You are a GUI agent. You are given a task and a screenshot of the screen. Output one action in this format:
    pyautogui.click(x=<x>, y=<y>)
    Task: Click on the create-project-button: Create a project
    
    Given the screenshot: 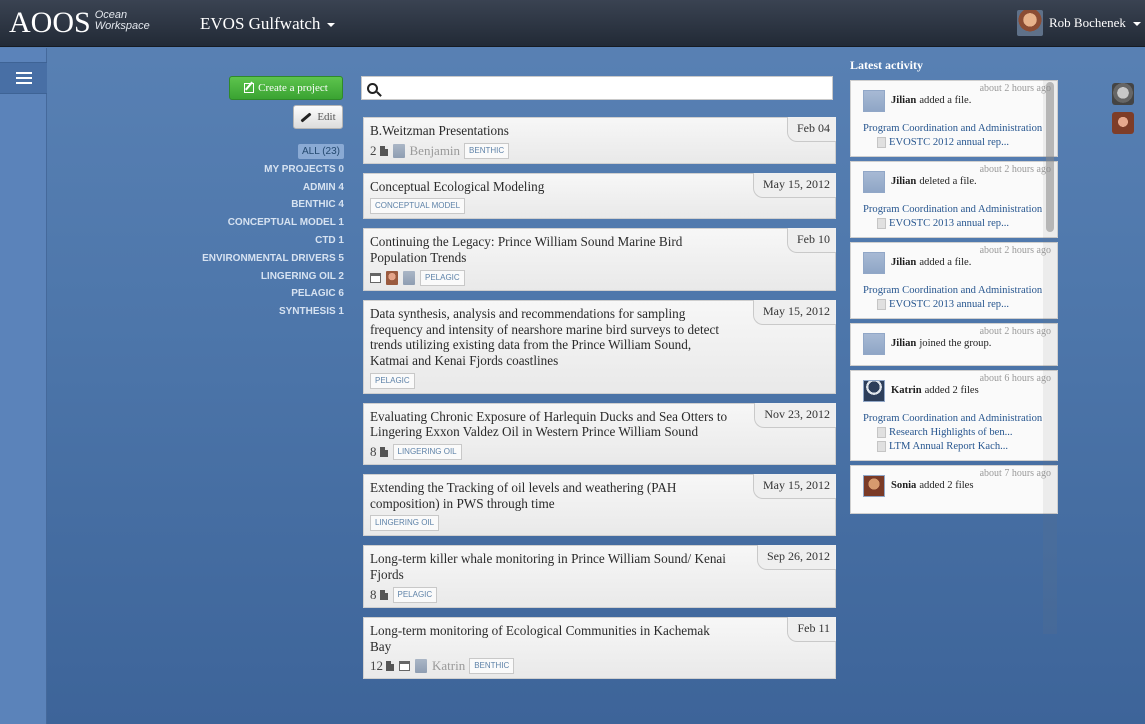 What is the action you would take?
    pyautogui.click(x=286, y=88)
    